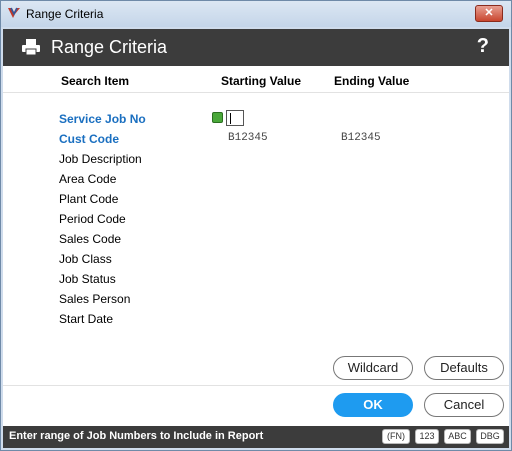 The height and width of the screenshot is (451, 512). Describe the element at coordinates (248, 138) in the screenshot. I see `cust-code-start-value: B12345` at that location.